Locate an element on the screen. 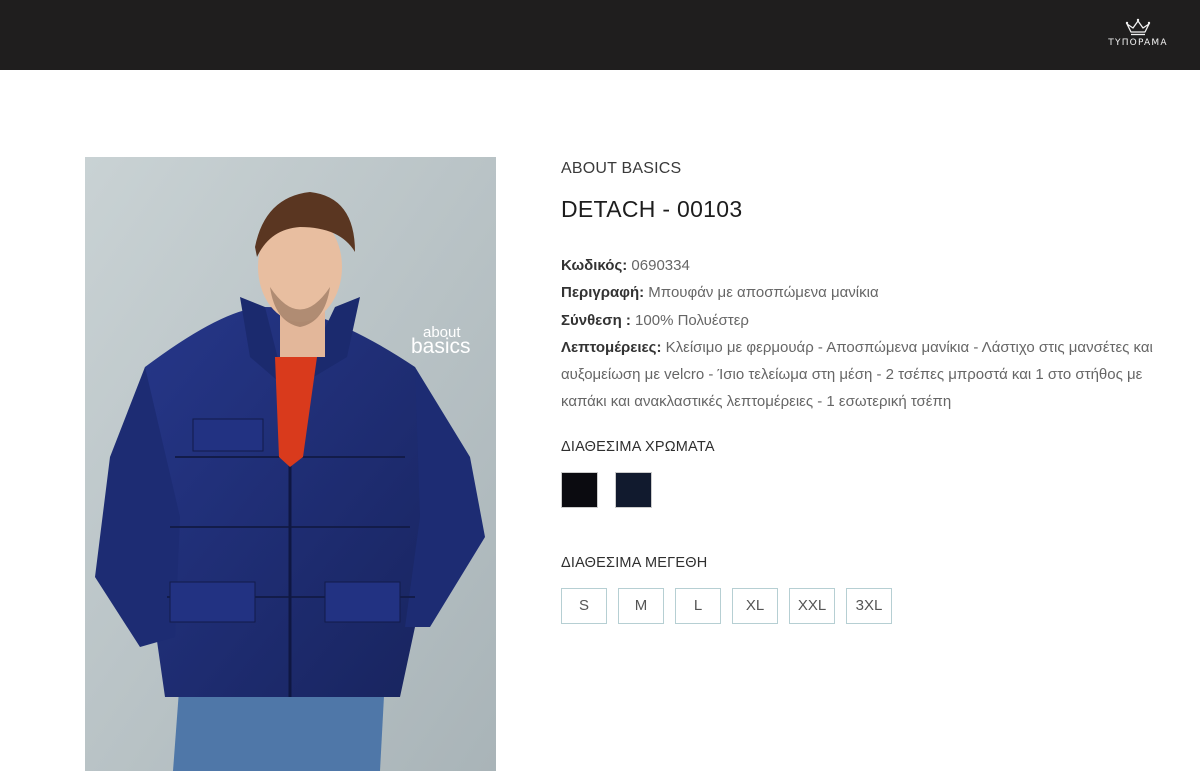  spec-composition: Σύνθεση : 100% Πολυέστερ is located at coordinates (861, 320).